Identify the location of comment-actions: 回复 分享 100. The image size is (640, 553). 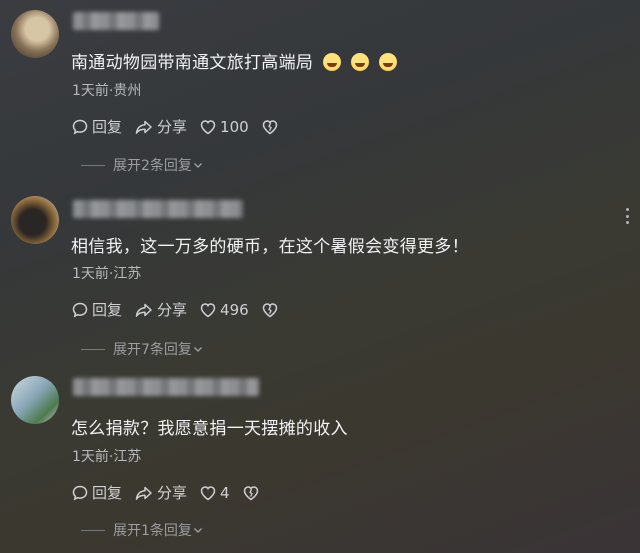
(182, 126).